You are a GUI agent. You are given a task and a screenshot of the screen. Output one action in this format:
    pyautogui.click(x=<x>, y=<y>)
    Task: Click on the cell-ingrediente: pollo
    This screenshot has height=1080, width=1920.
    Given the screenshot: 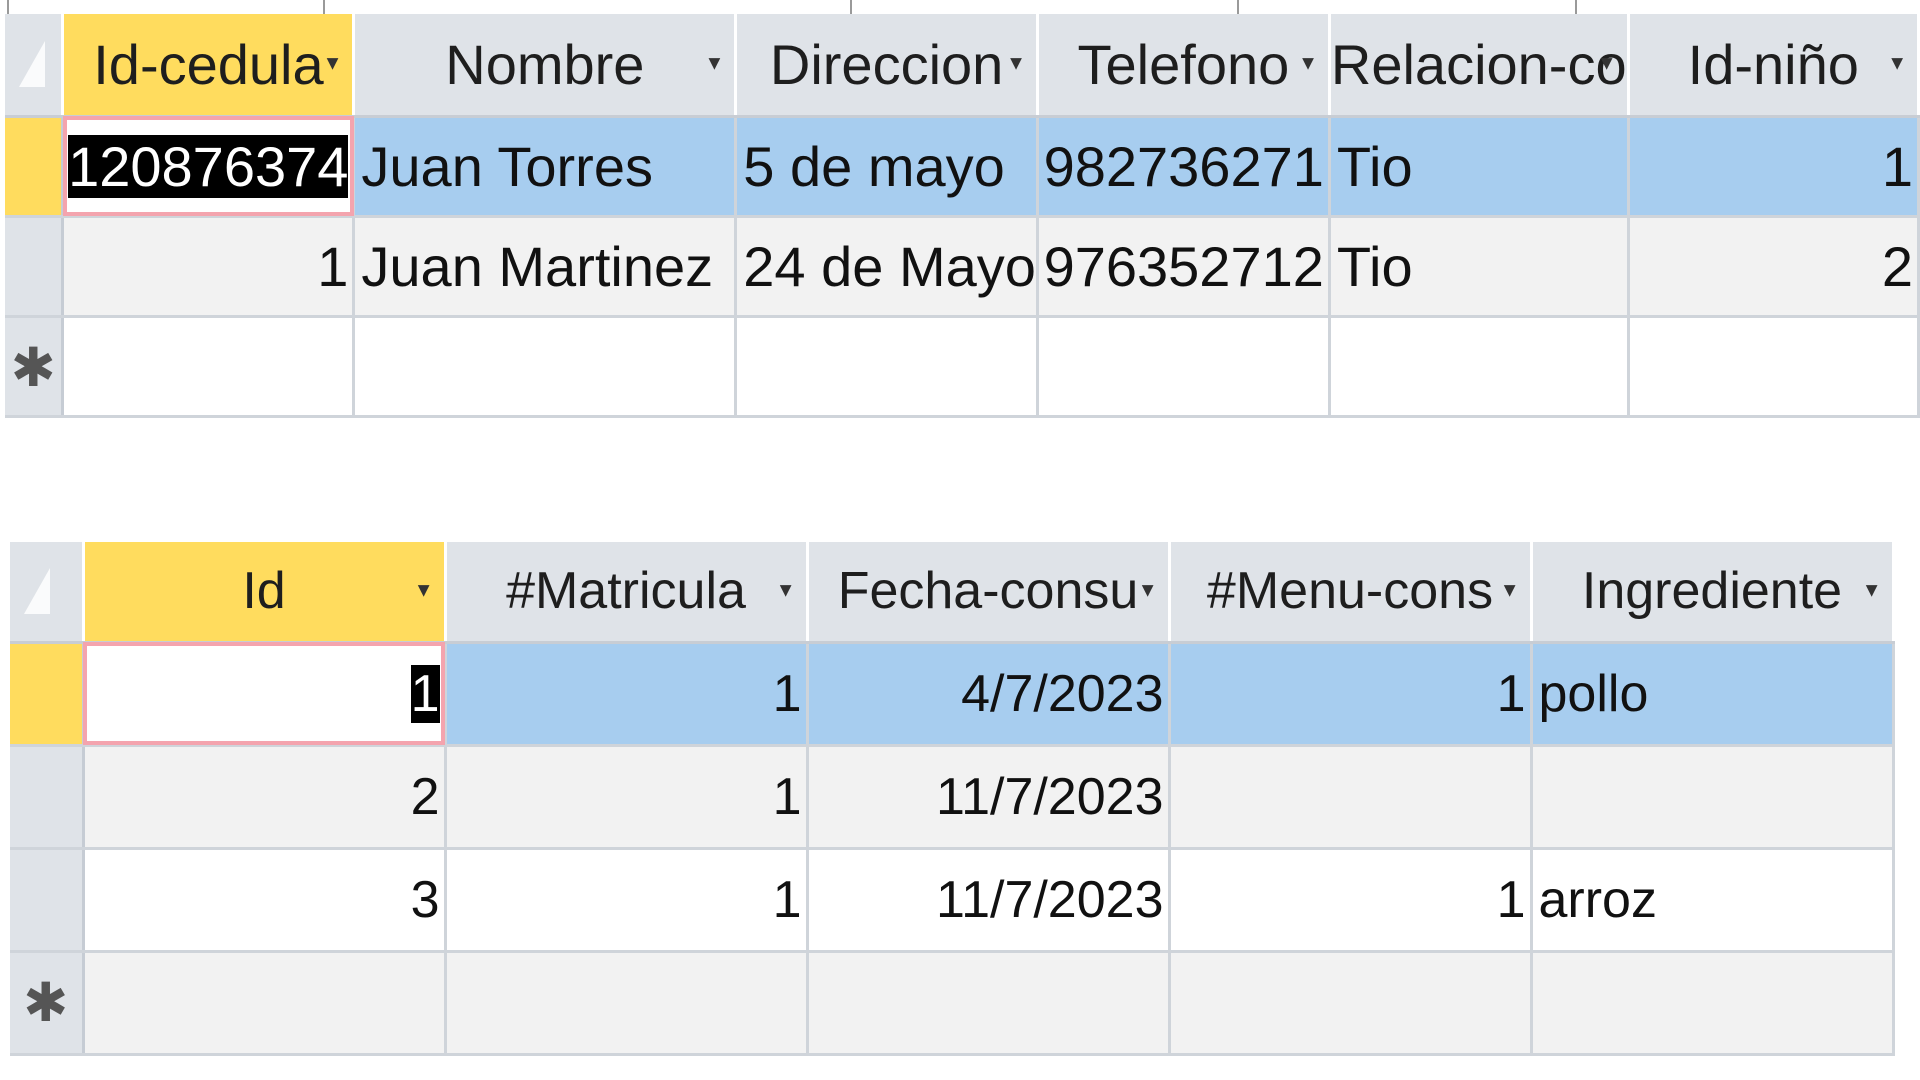 What is the action you would take?
    pyautogui.click(x=1713, y=694)
    